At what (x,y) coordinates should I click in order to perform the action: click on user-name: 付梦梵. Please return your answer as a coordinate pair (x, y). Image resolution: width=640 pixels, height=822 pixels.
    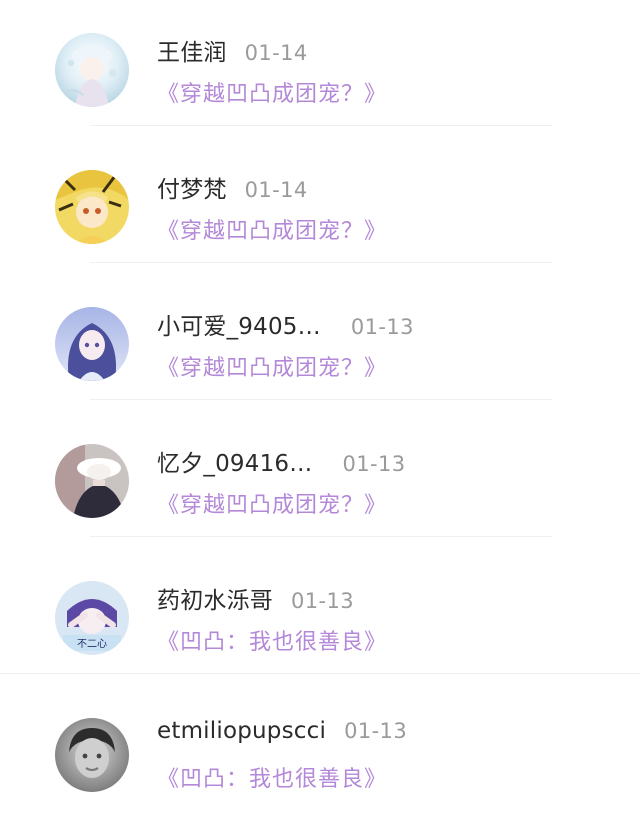
    Looking at the image, I should click on (192, 190).